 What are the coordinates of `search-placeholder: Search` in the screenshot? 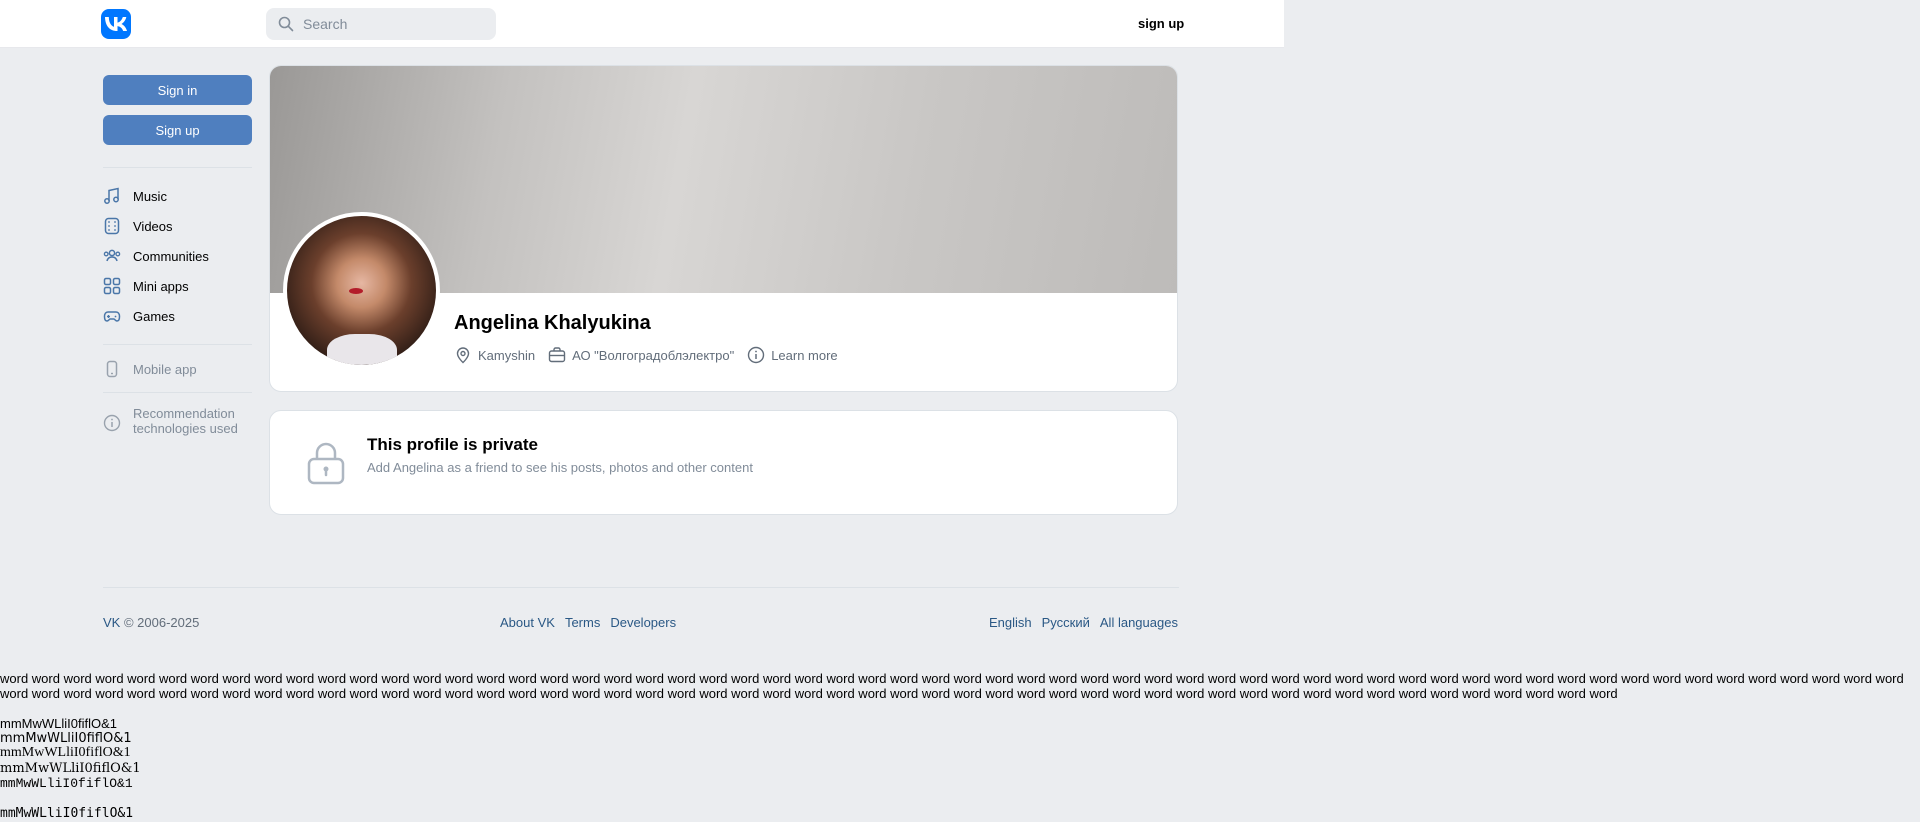 It's located at (325, 24).